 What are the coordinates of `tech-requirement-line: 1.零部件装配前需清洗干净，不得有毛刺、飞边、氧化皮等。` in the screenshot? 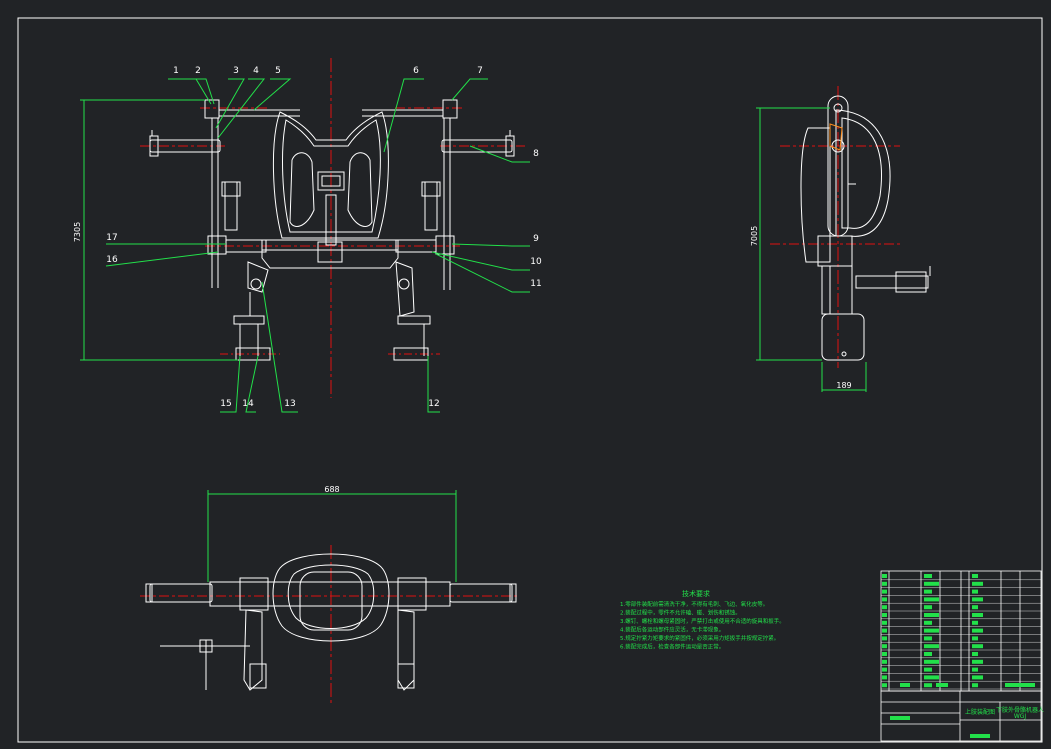 It's located at (694, 604).